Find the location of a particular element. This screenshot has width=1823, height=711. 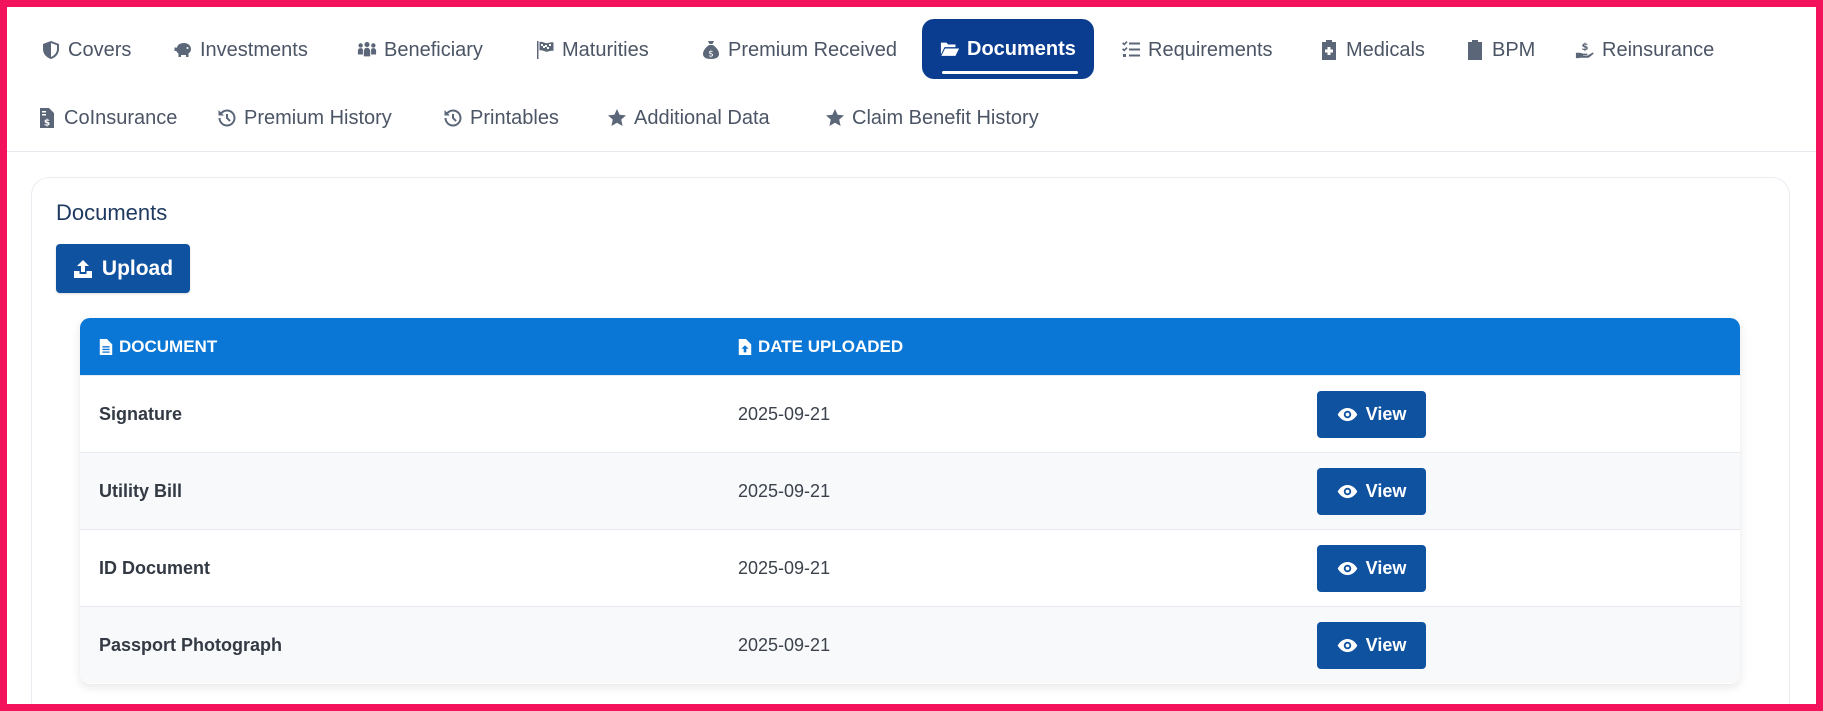

column-header-document: DOCUMENT is located at coordinates (158, 346).